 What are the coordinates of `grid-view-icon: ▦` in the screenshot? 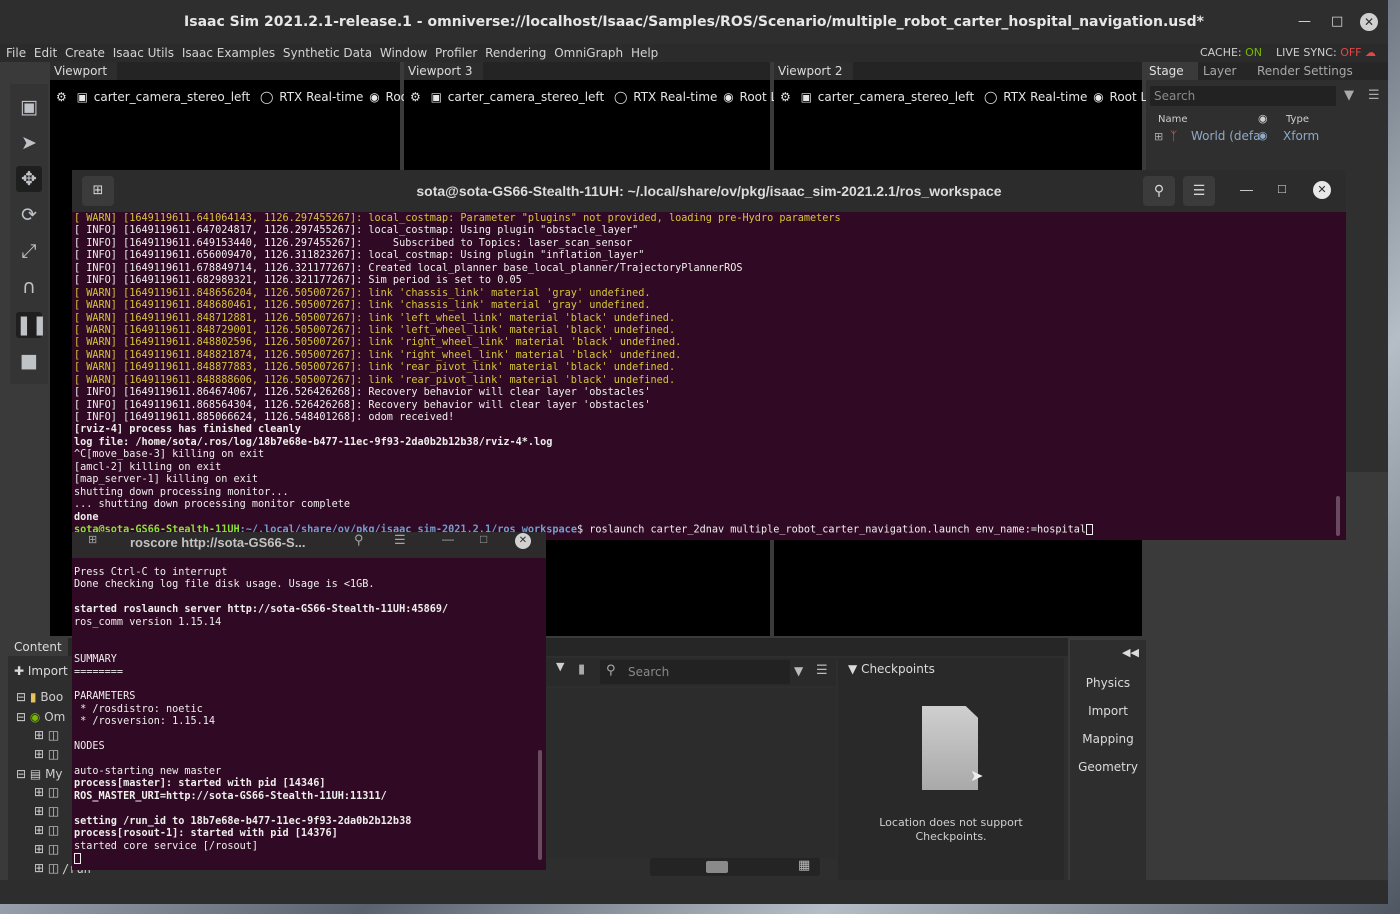 It's located at (804, 865).